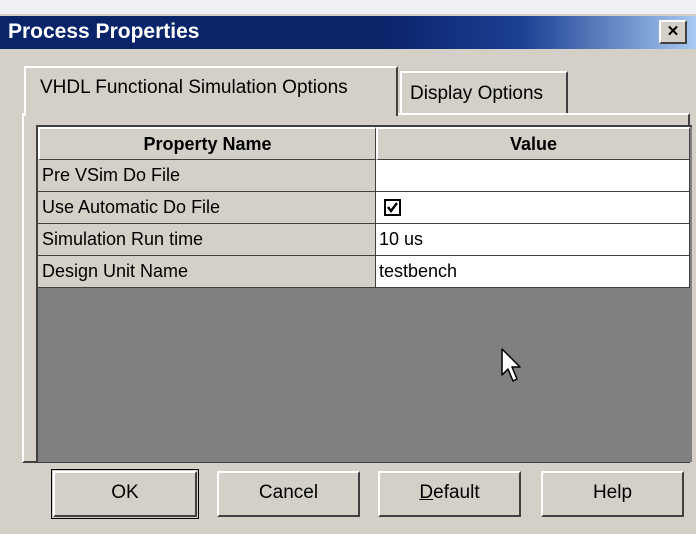  I want to click on tab-vhdl-functional-simulation-options: VHDL Functional Simulation Options, so click(211, 91).